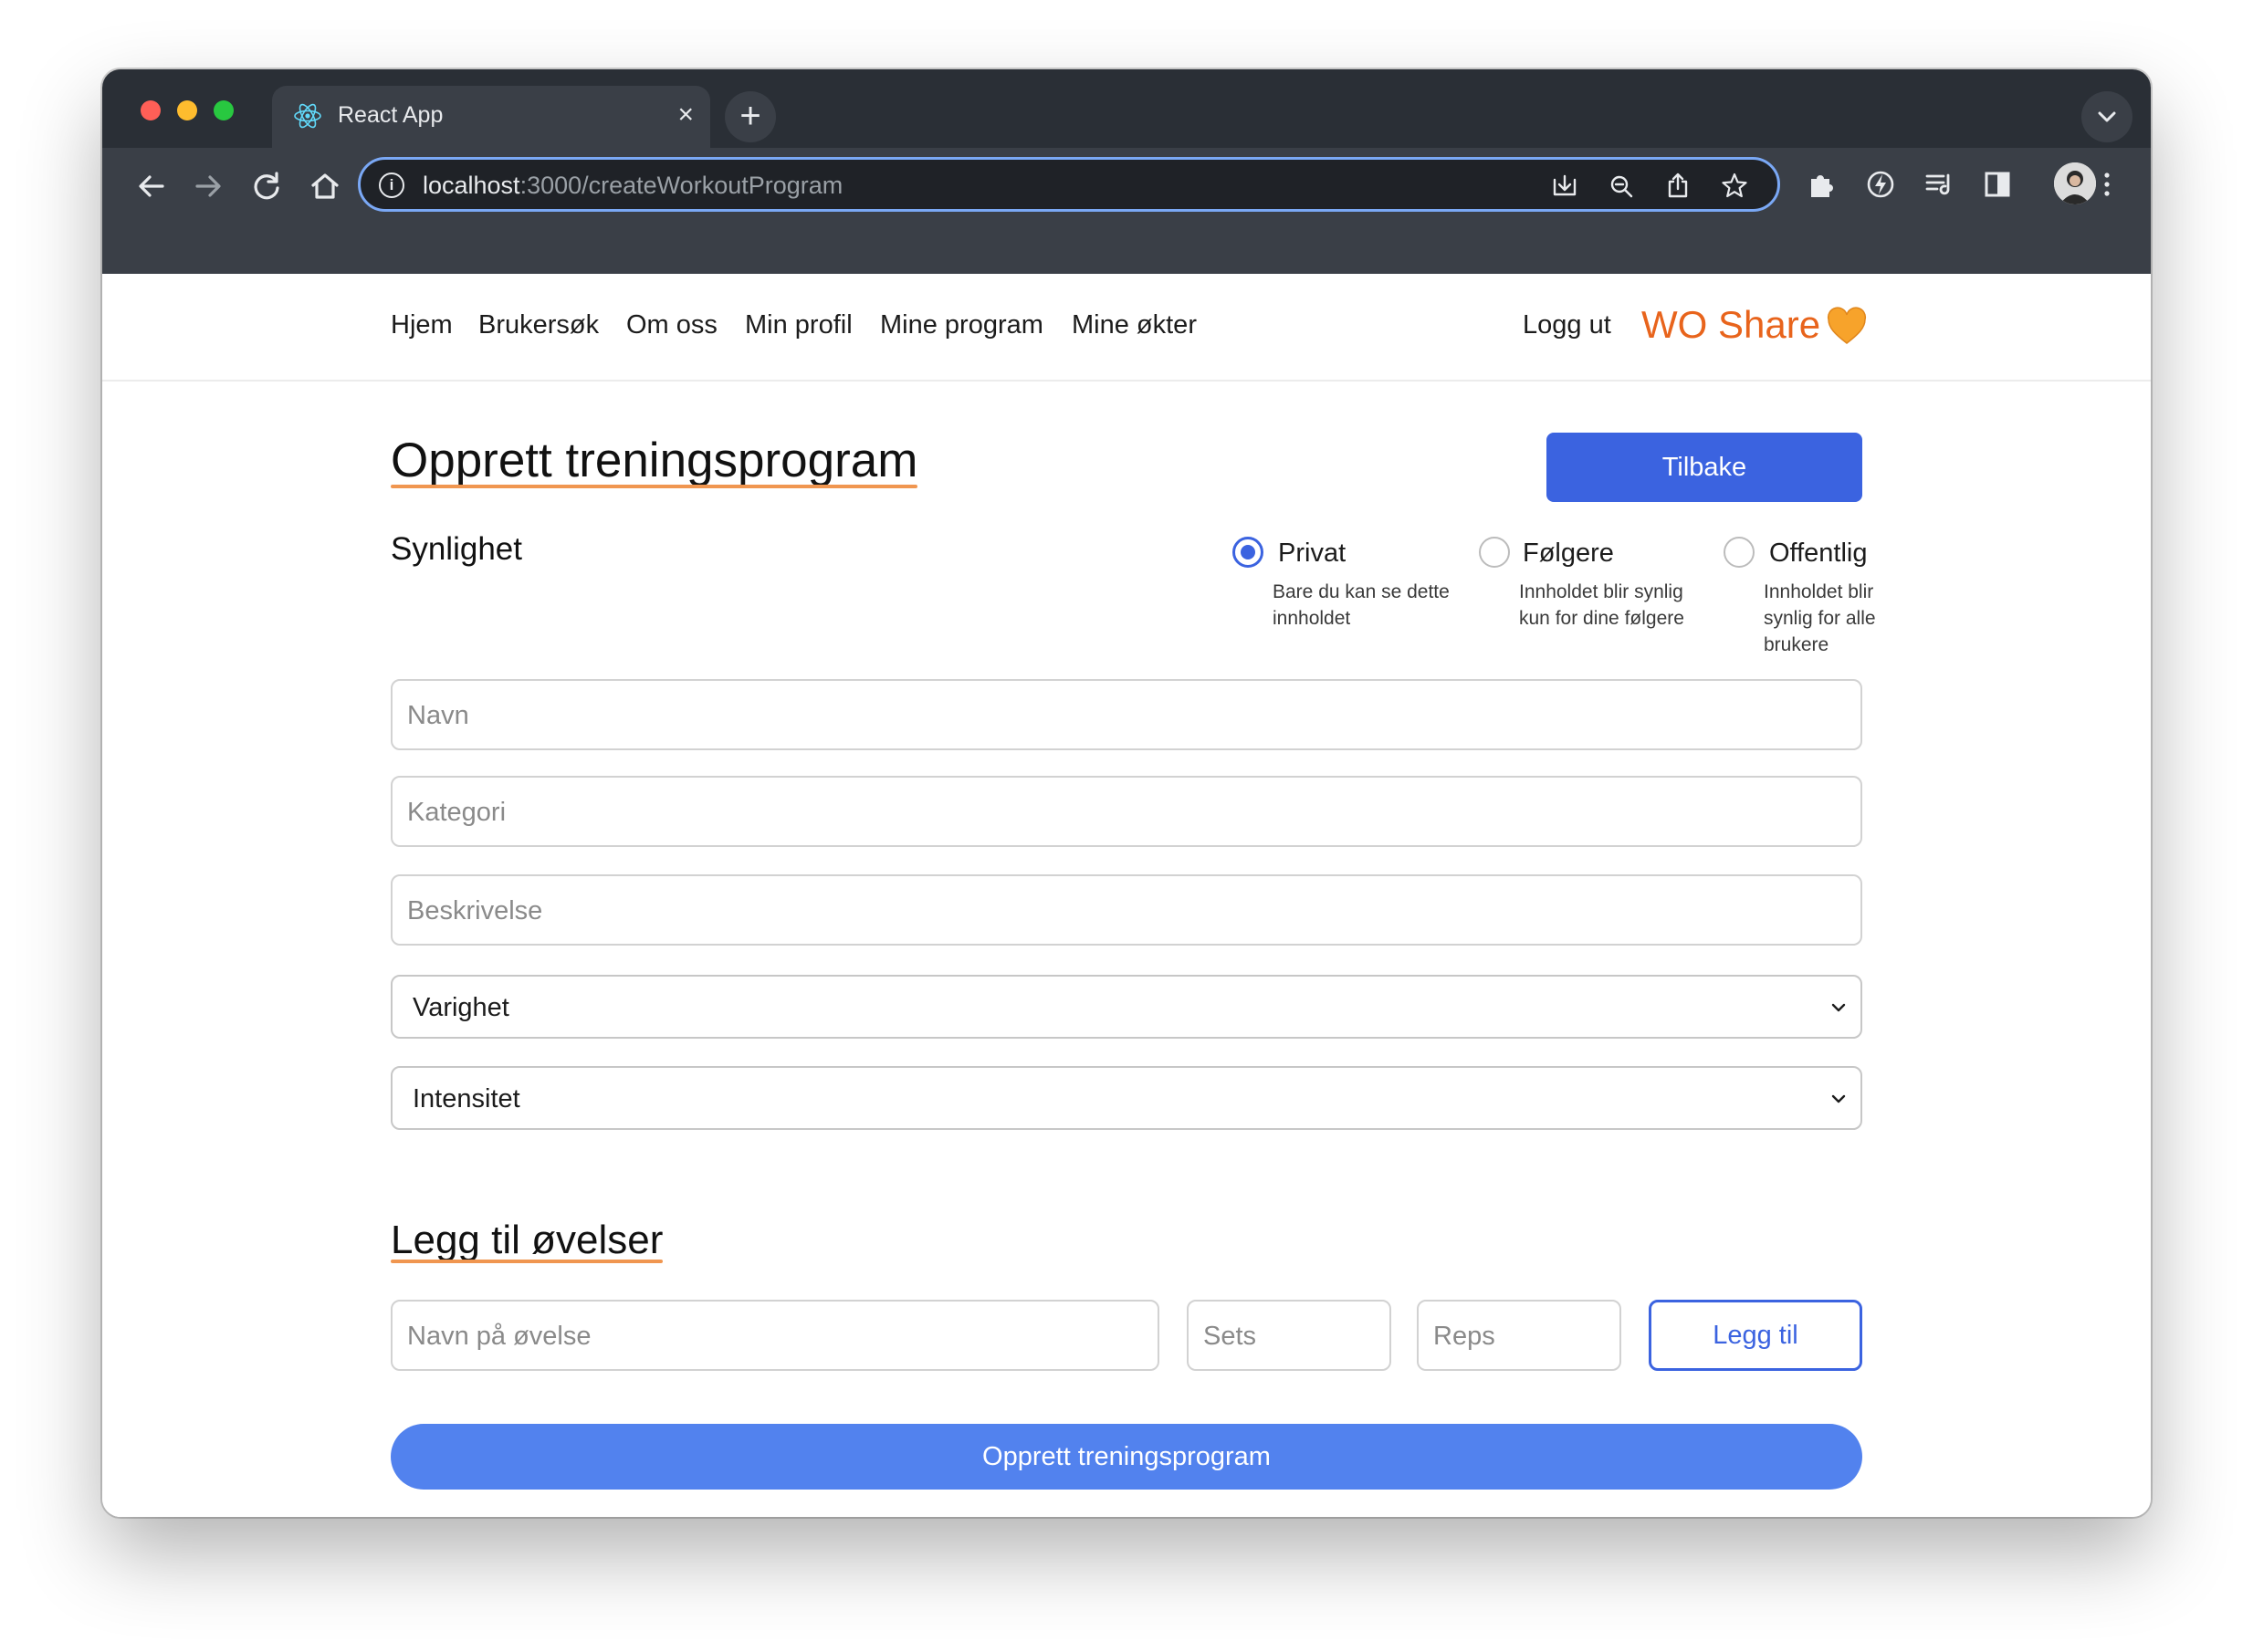  What do you see at coordinates (1069, 184) in the screenshot?
I see `address-bar: i localhost:3000/createWorkoutProgram` at bounding box center [1069, 184].